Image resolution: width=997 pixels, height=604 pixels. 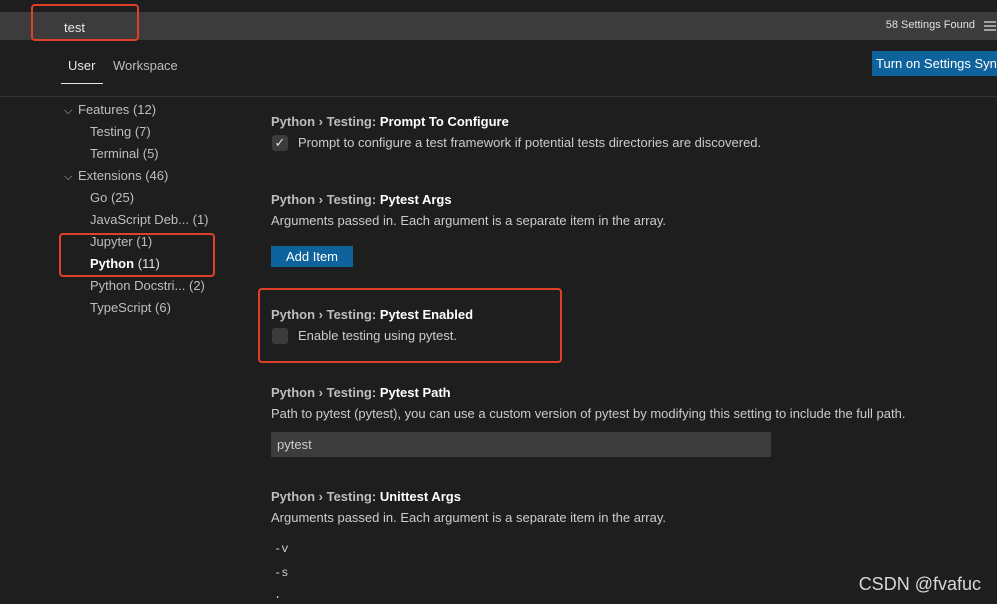 I want to click on tree-item-label: Extensions, so click(x=110, y=175).